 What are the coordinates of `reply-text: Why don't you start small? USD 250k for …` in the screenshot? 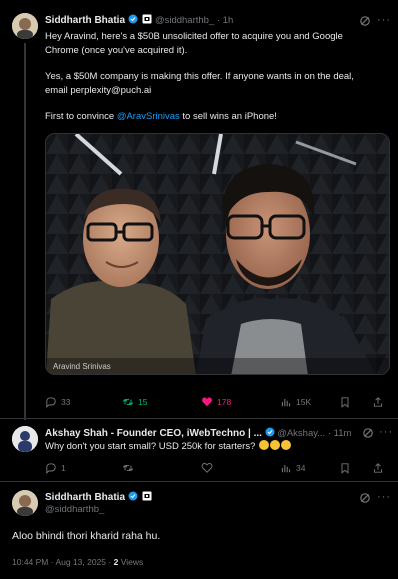 It's located at (150, 446).